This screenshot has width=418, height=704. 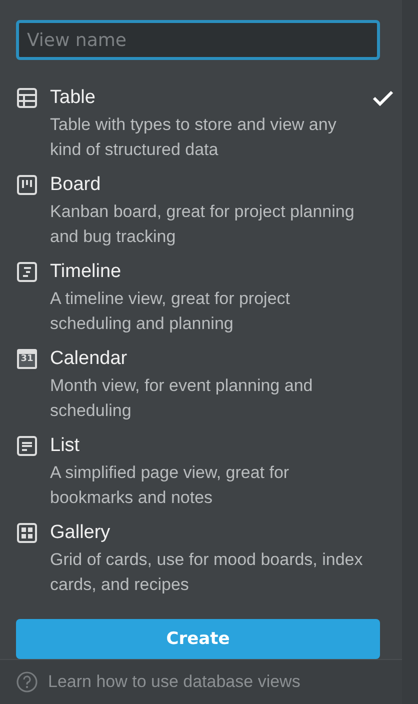 What do you see at coordinates (27, 682) in the screenshot?
I see `help-icon` at bounding box center [27, 682].